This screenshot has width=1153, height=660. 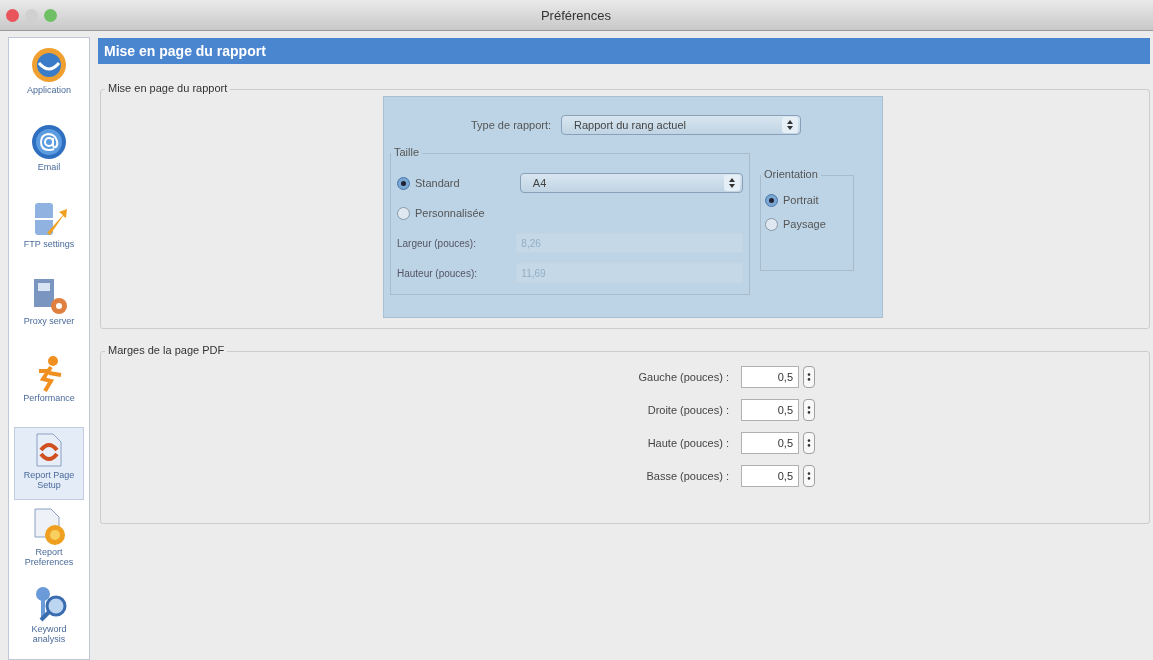 I want to click on field-label: Type de rapport:, so click(x=511, y=125).